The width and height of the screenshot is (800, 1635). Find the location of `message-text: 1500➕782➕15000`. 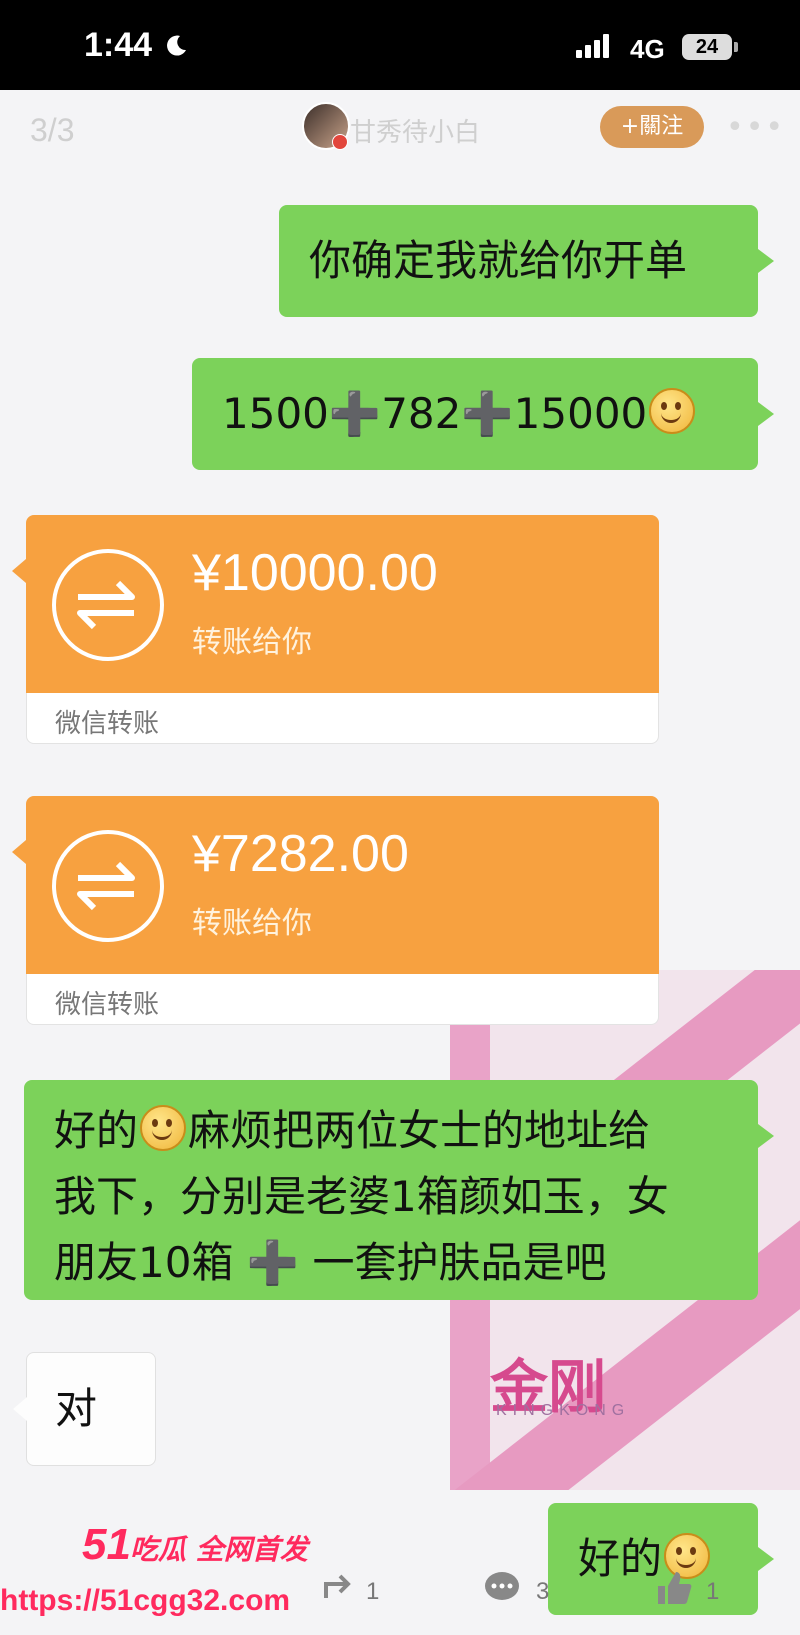

message-text: 1500➕782➕15000 is located at coordinates (459, 414).